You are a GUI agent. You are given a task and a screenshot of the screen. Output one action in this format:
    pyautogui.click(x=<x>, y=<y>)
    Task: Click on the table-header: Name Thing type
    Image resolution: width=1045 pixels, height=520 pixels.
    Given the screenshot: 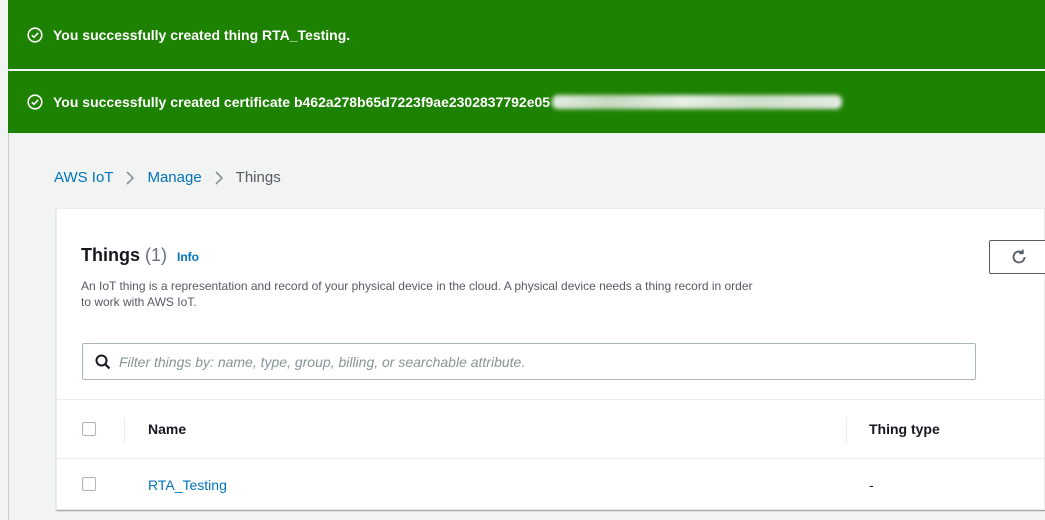 What is the action you would take?
    pyautogui.click(x=550, y=429)
    